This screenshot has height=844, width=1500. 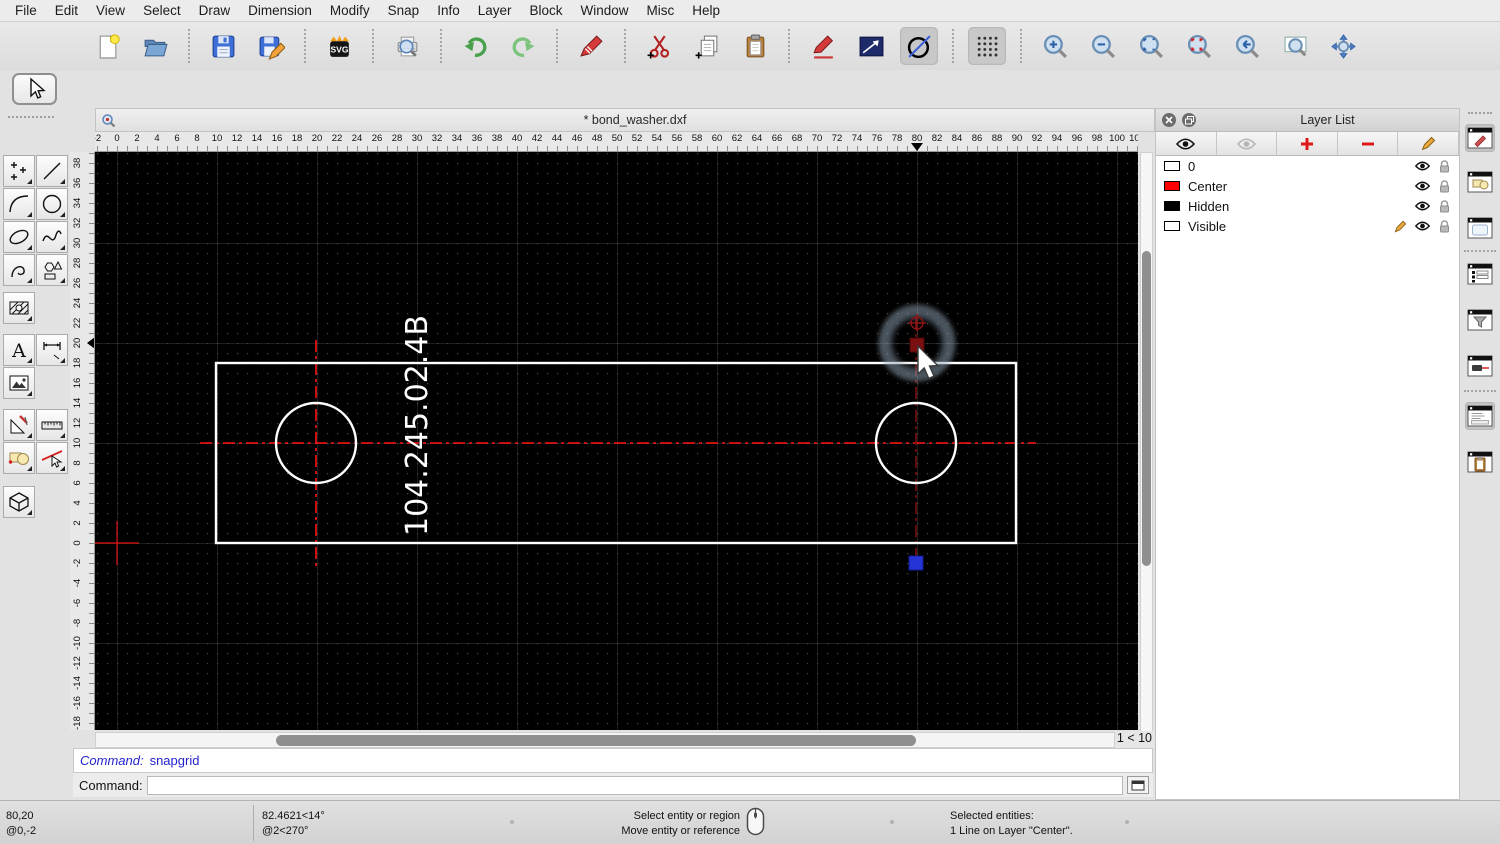 I want to click on layer-row-0: 0, so click(x=1307, y=166).